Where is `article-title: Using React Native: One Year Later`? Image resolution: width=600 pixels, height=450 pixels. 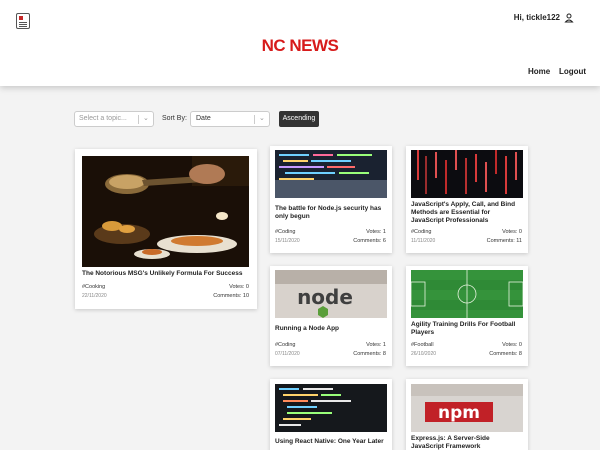 article-title: Using React Native: One Year Later is located at coordinates (330, 442).